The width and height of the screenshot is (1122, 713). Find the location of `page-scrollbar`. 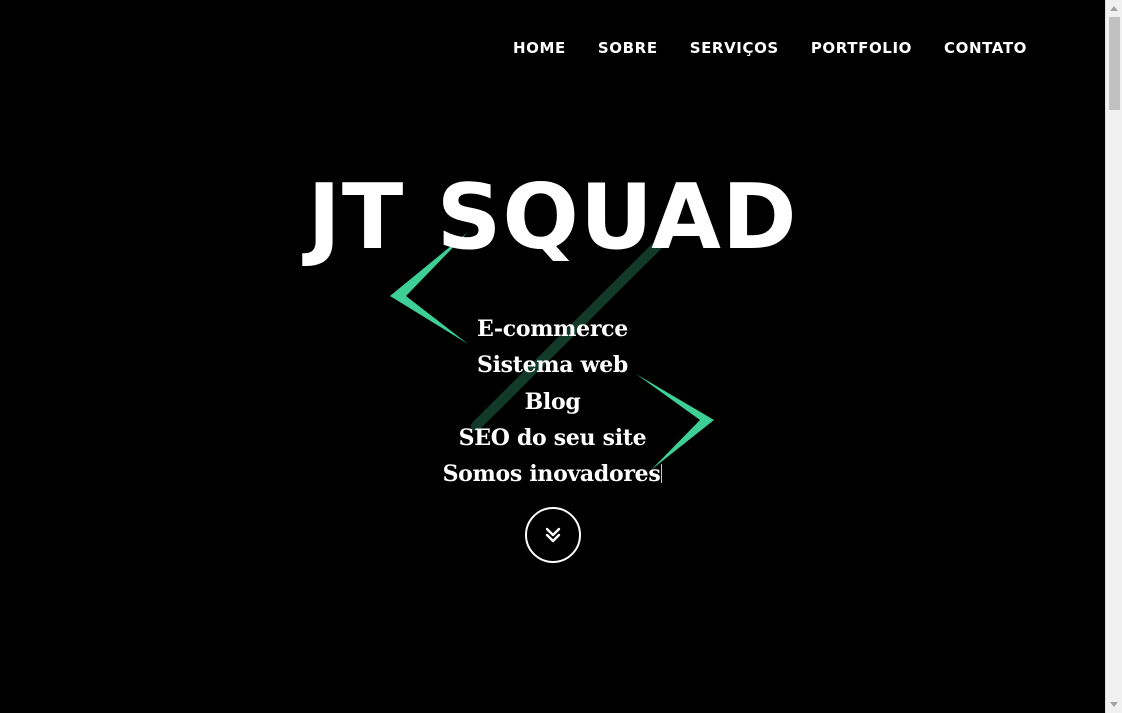

page-scrollbar is located at coordinates (1113, 356).